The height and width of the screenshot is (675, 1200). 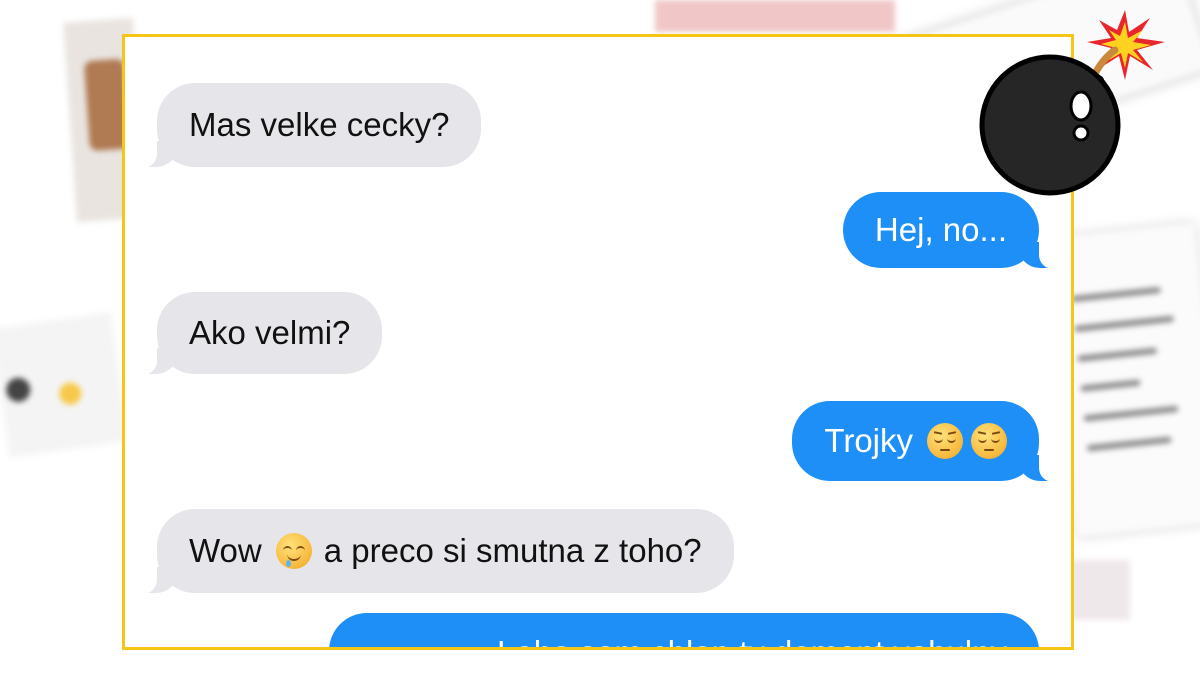 I want to click on message-text: Loho som chlap ty dement vohulny, so click(x=752, y=640).